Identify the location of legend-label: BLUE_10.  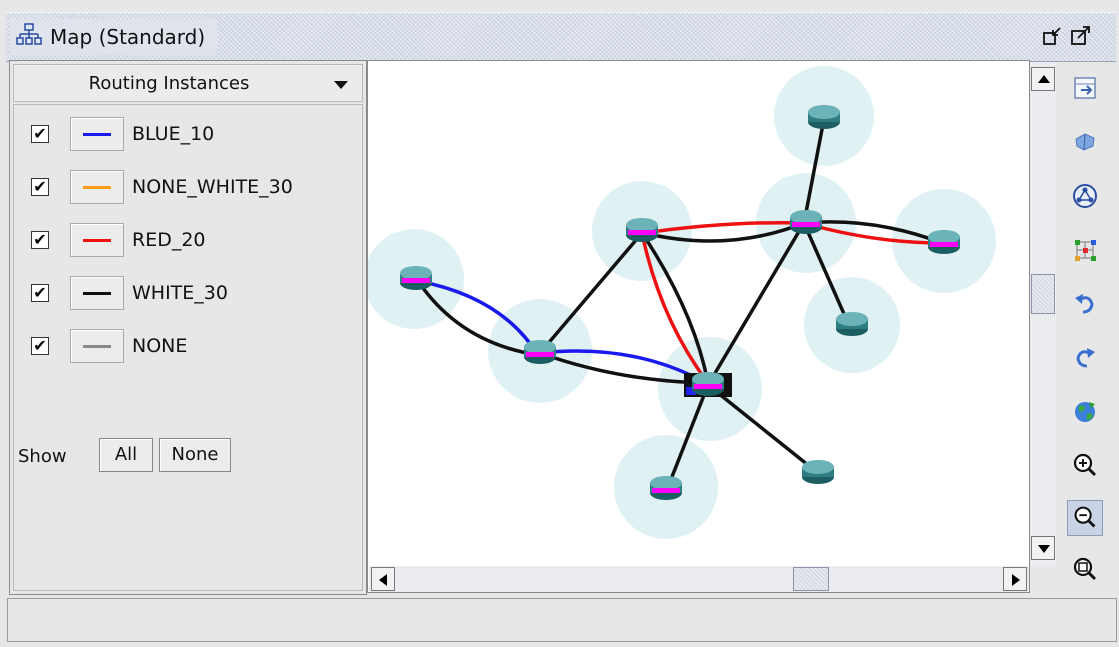
(173, 134).